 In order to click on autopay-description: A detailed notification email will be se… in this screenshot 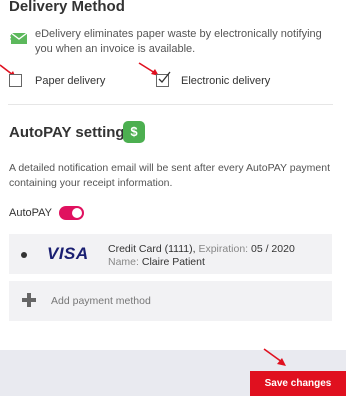, I will do `click(170, 175)`.